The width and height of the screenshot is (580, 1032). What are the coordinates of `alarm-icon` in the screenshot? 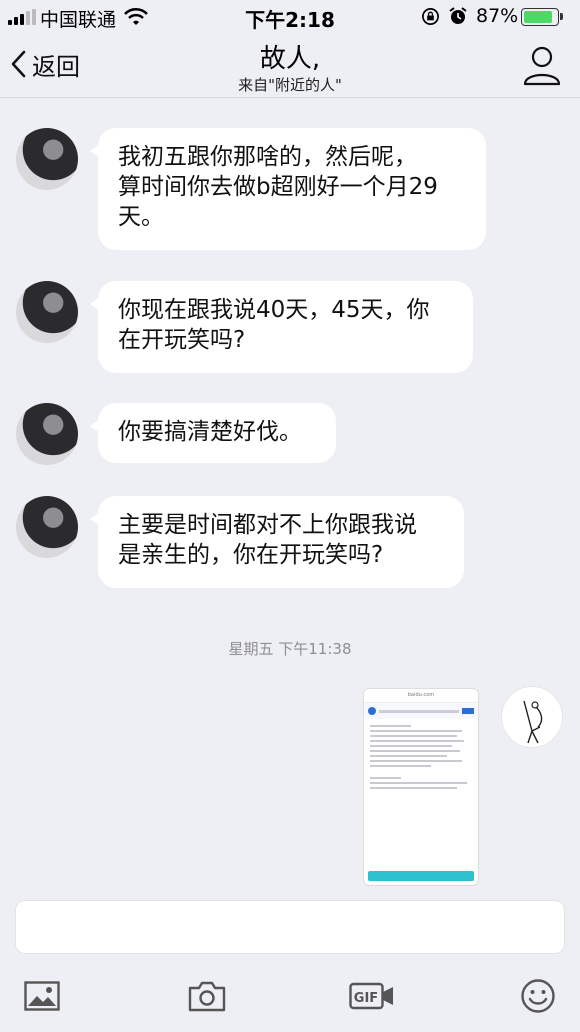 It's located at (458, 15).